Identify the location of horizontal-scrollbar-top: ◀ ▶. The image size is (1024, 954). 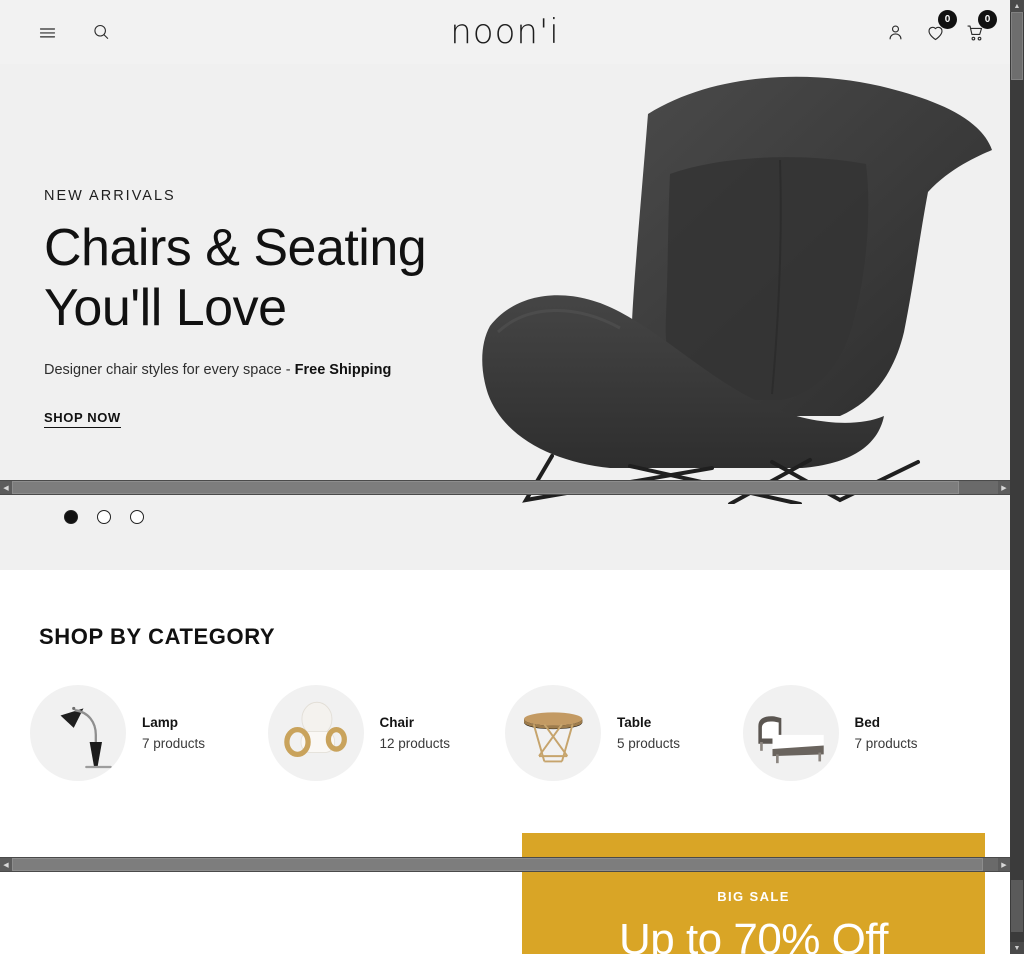
(505, 487).